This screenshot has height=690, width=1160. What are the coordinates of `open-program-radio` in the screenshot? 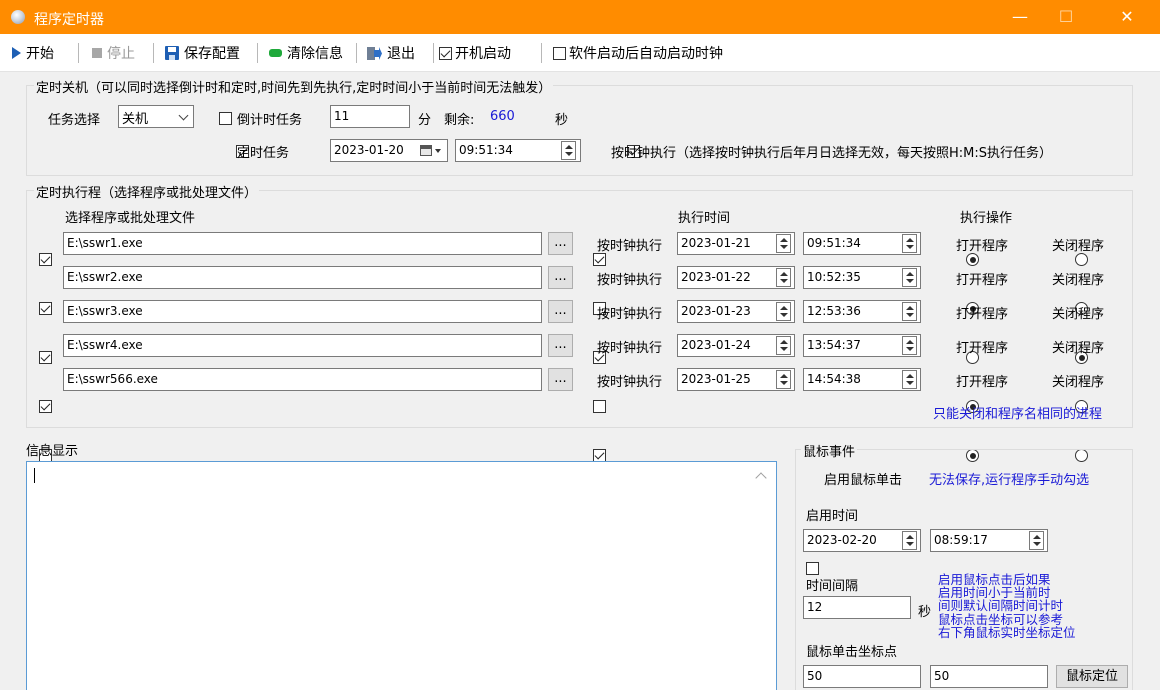 It's located at (972, 259).